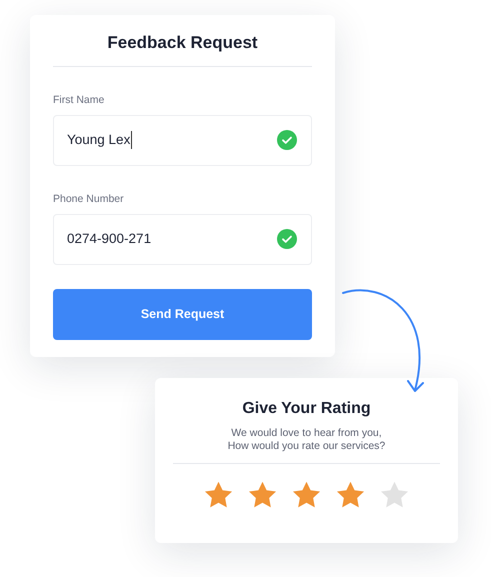 This screenshot has height=577, width=491. I want to click on rating-message: We would love to hear from you, How would you rate our services?, so click(307, 439).